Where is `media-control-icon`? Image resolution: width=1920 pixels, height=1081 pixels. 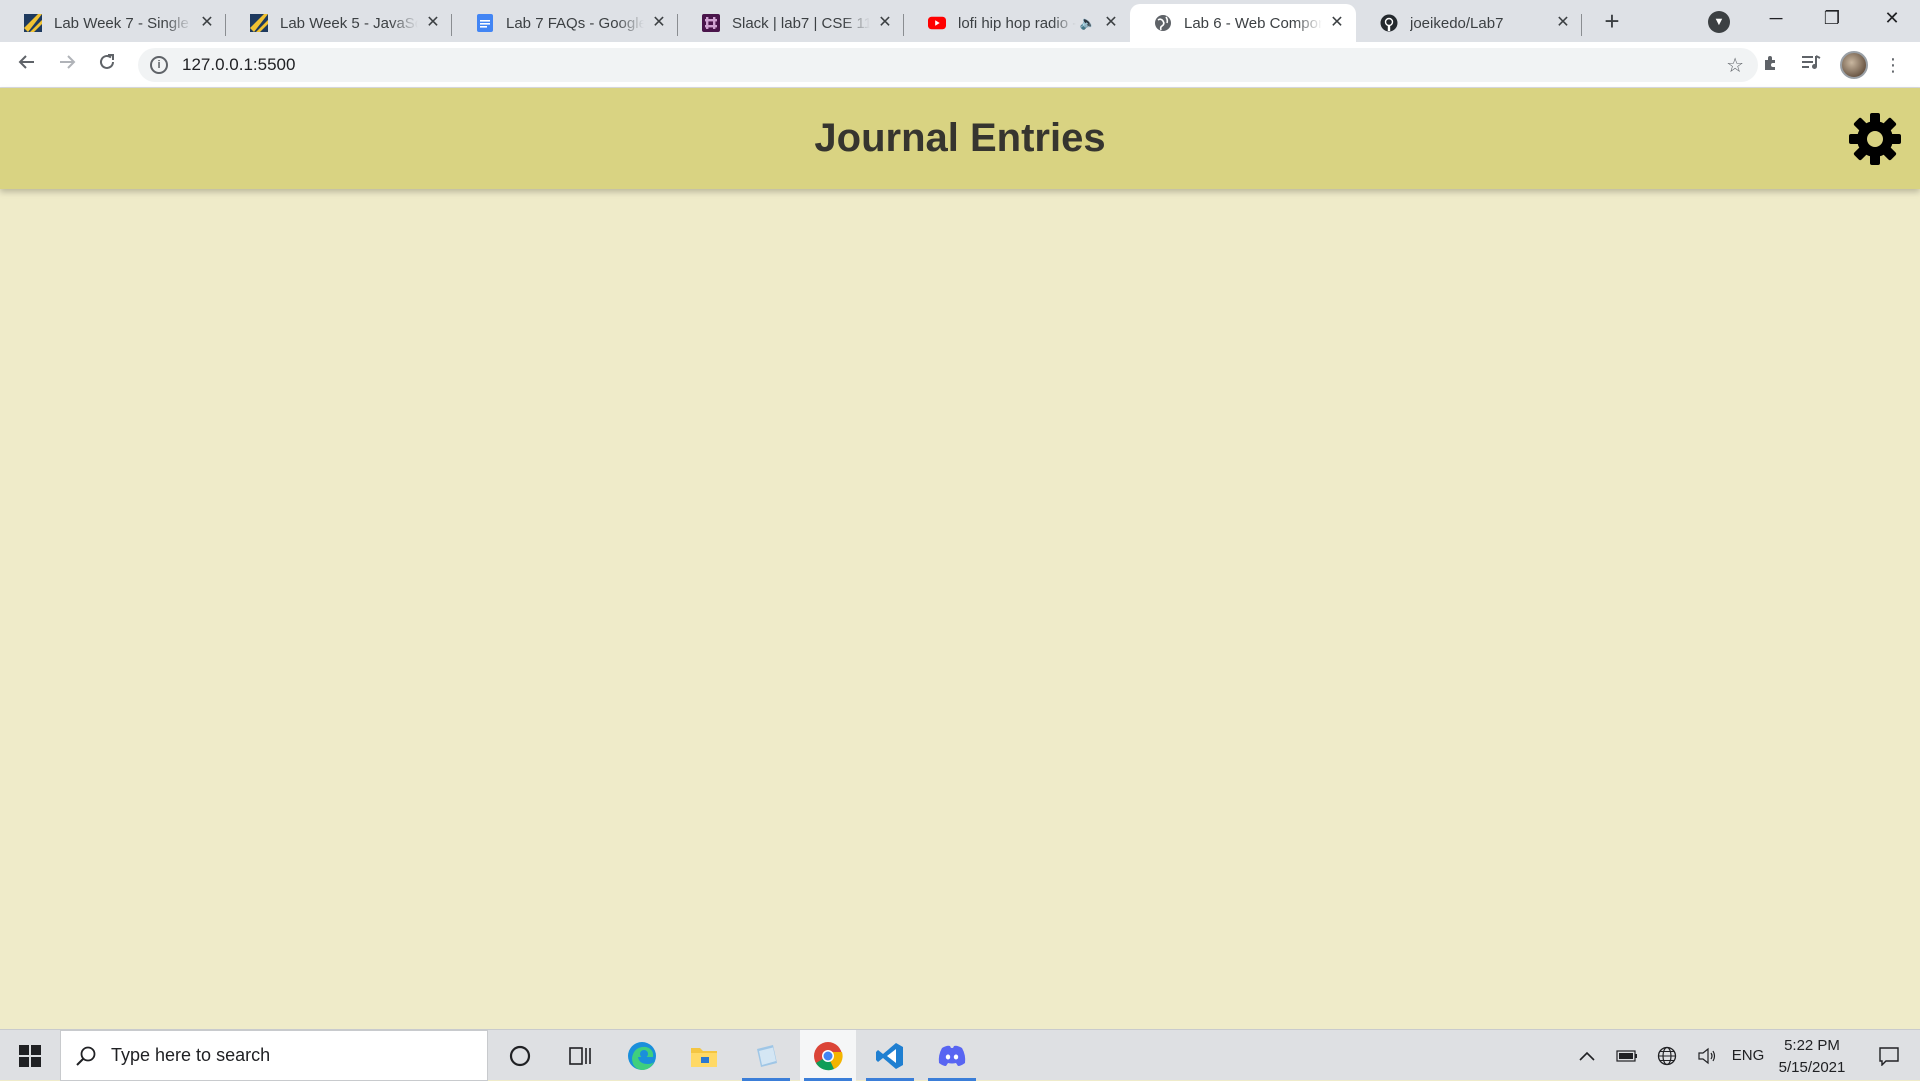
media-control-icon is located at coordinates (1811, 65).